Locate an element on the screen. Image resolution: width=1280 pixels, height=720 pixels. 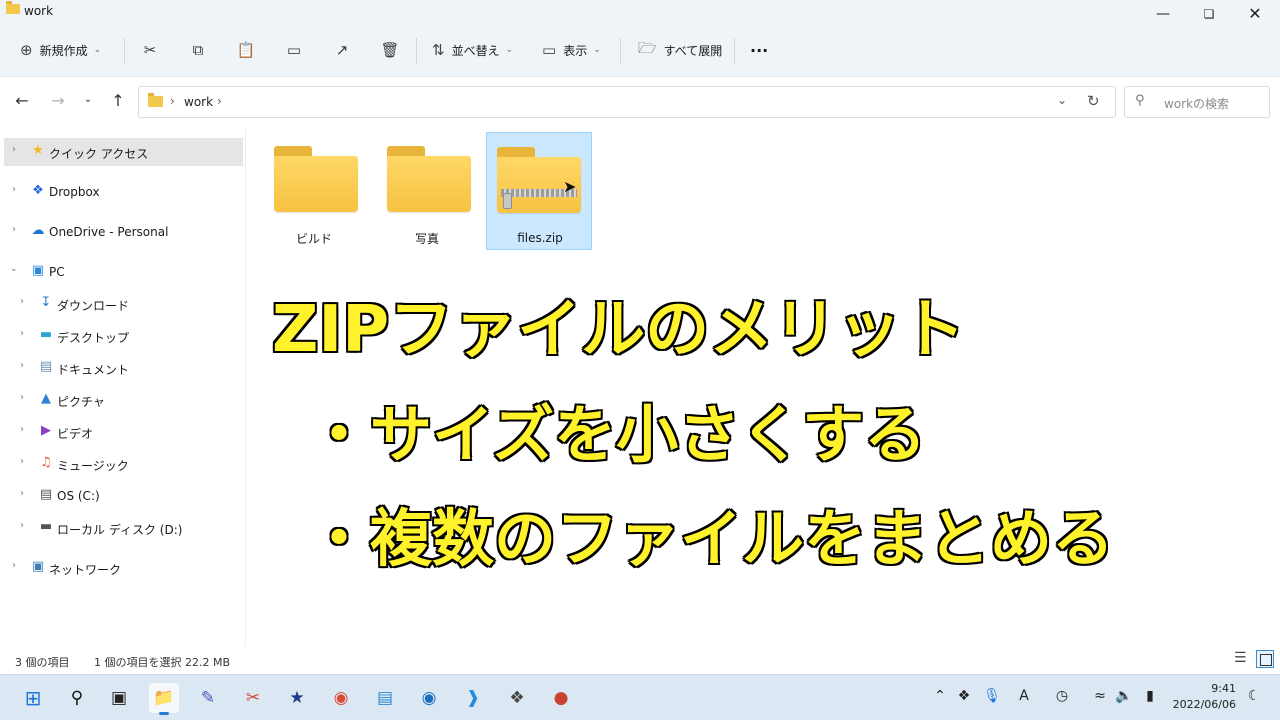
back-arrow-icon: ← is located at coordinates (22, 100).